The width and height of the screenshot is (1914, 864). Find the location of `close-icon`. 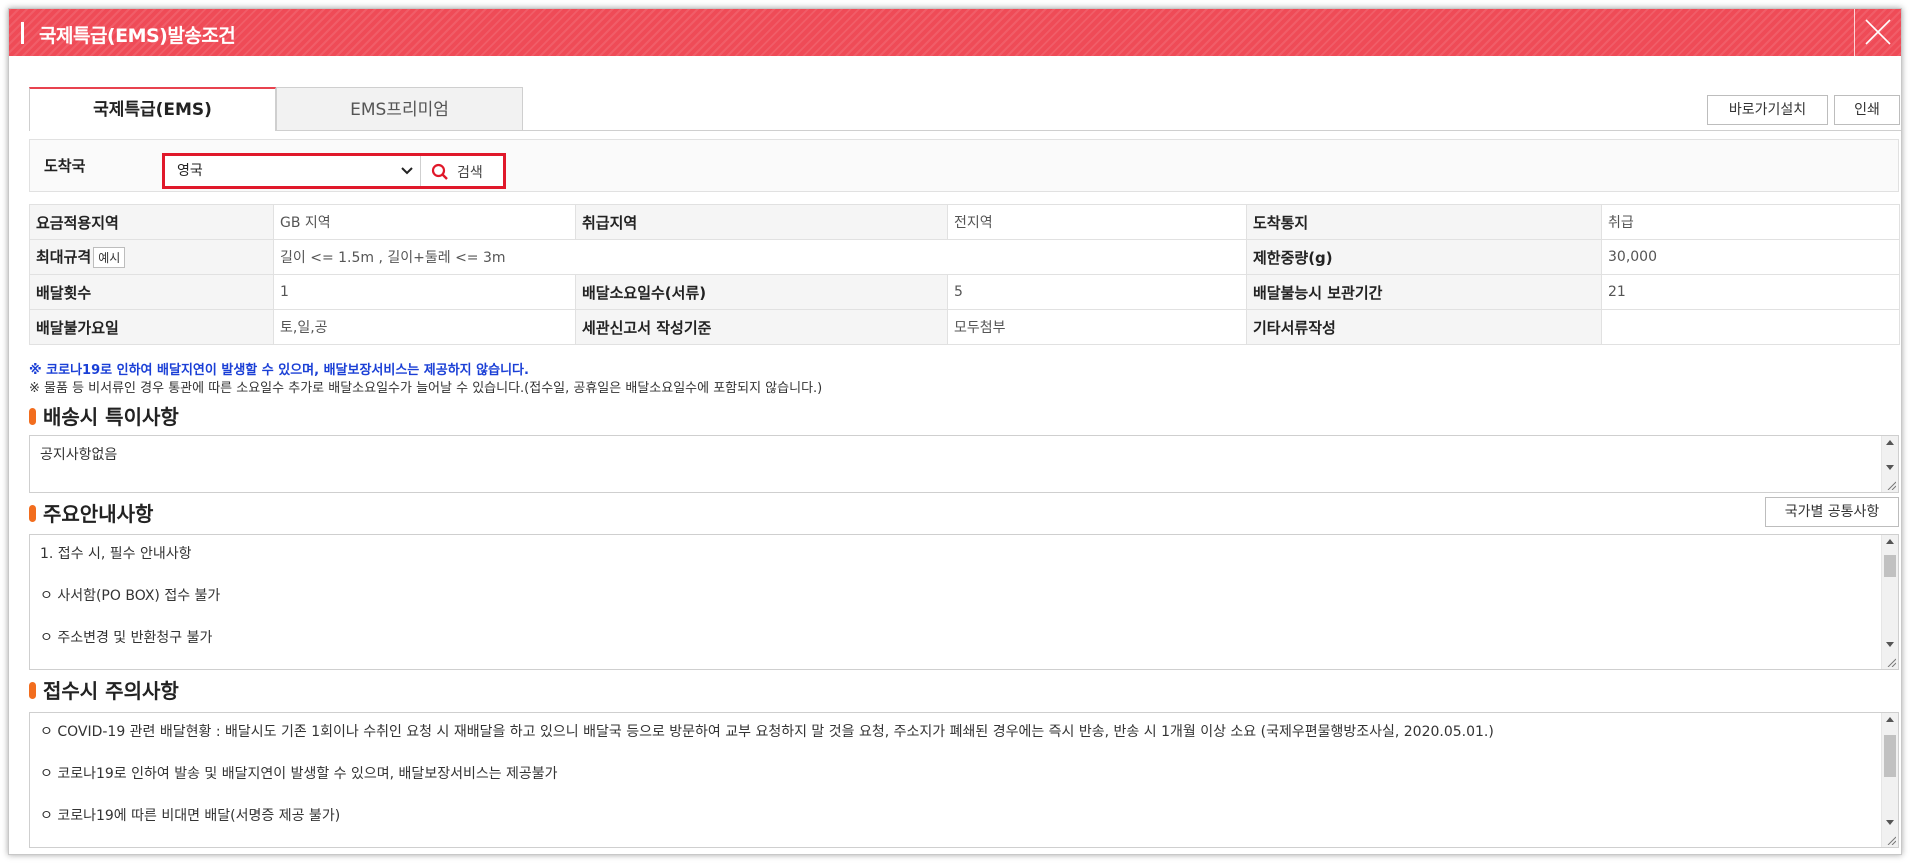

close-icon is located at coordinates (1878, 32).